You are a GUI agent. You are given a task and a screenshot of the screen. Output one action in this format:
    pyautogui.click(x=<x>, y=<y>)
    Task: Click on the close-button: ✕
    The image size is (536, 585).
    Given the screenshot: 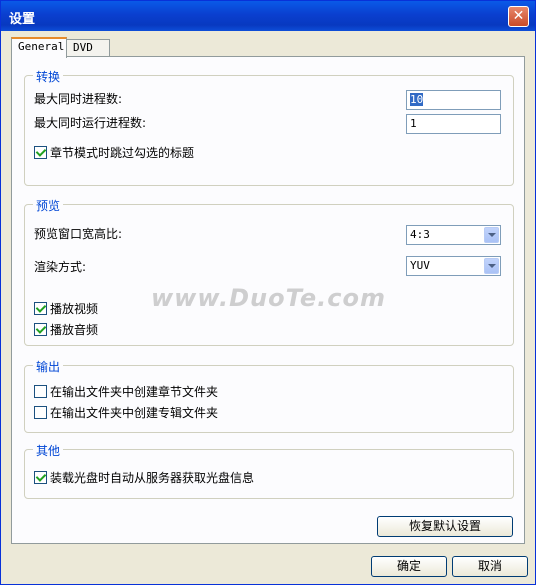 What is the action you would take?
    pyautogui.click(x=518, y=16)
    